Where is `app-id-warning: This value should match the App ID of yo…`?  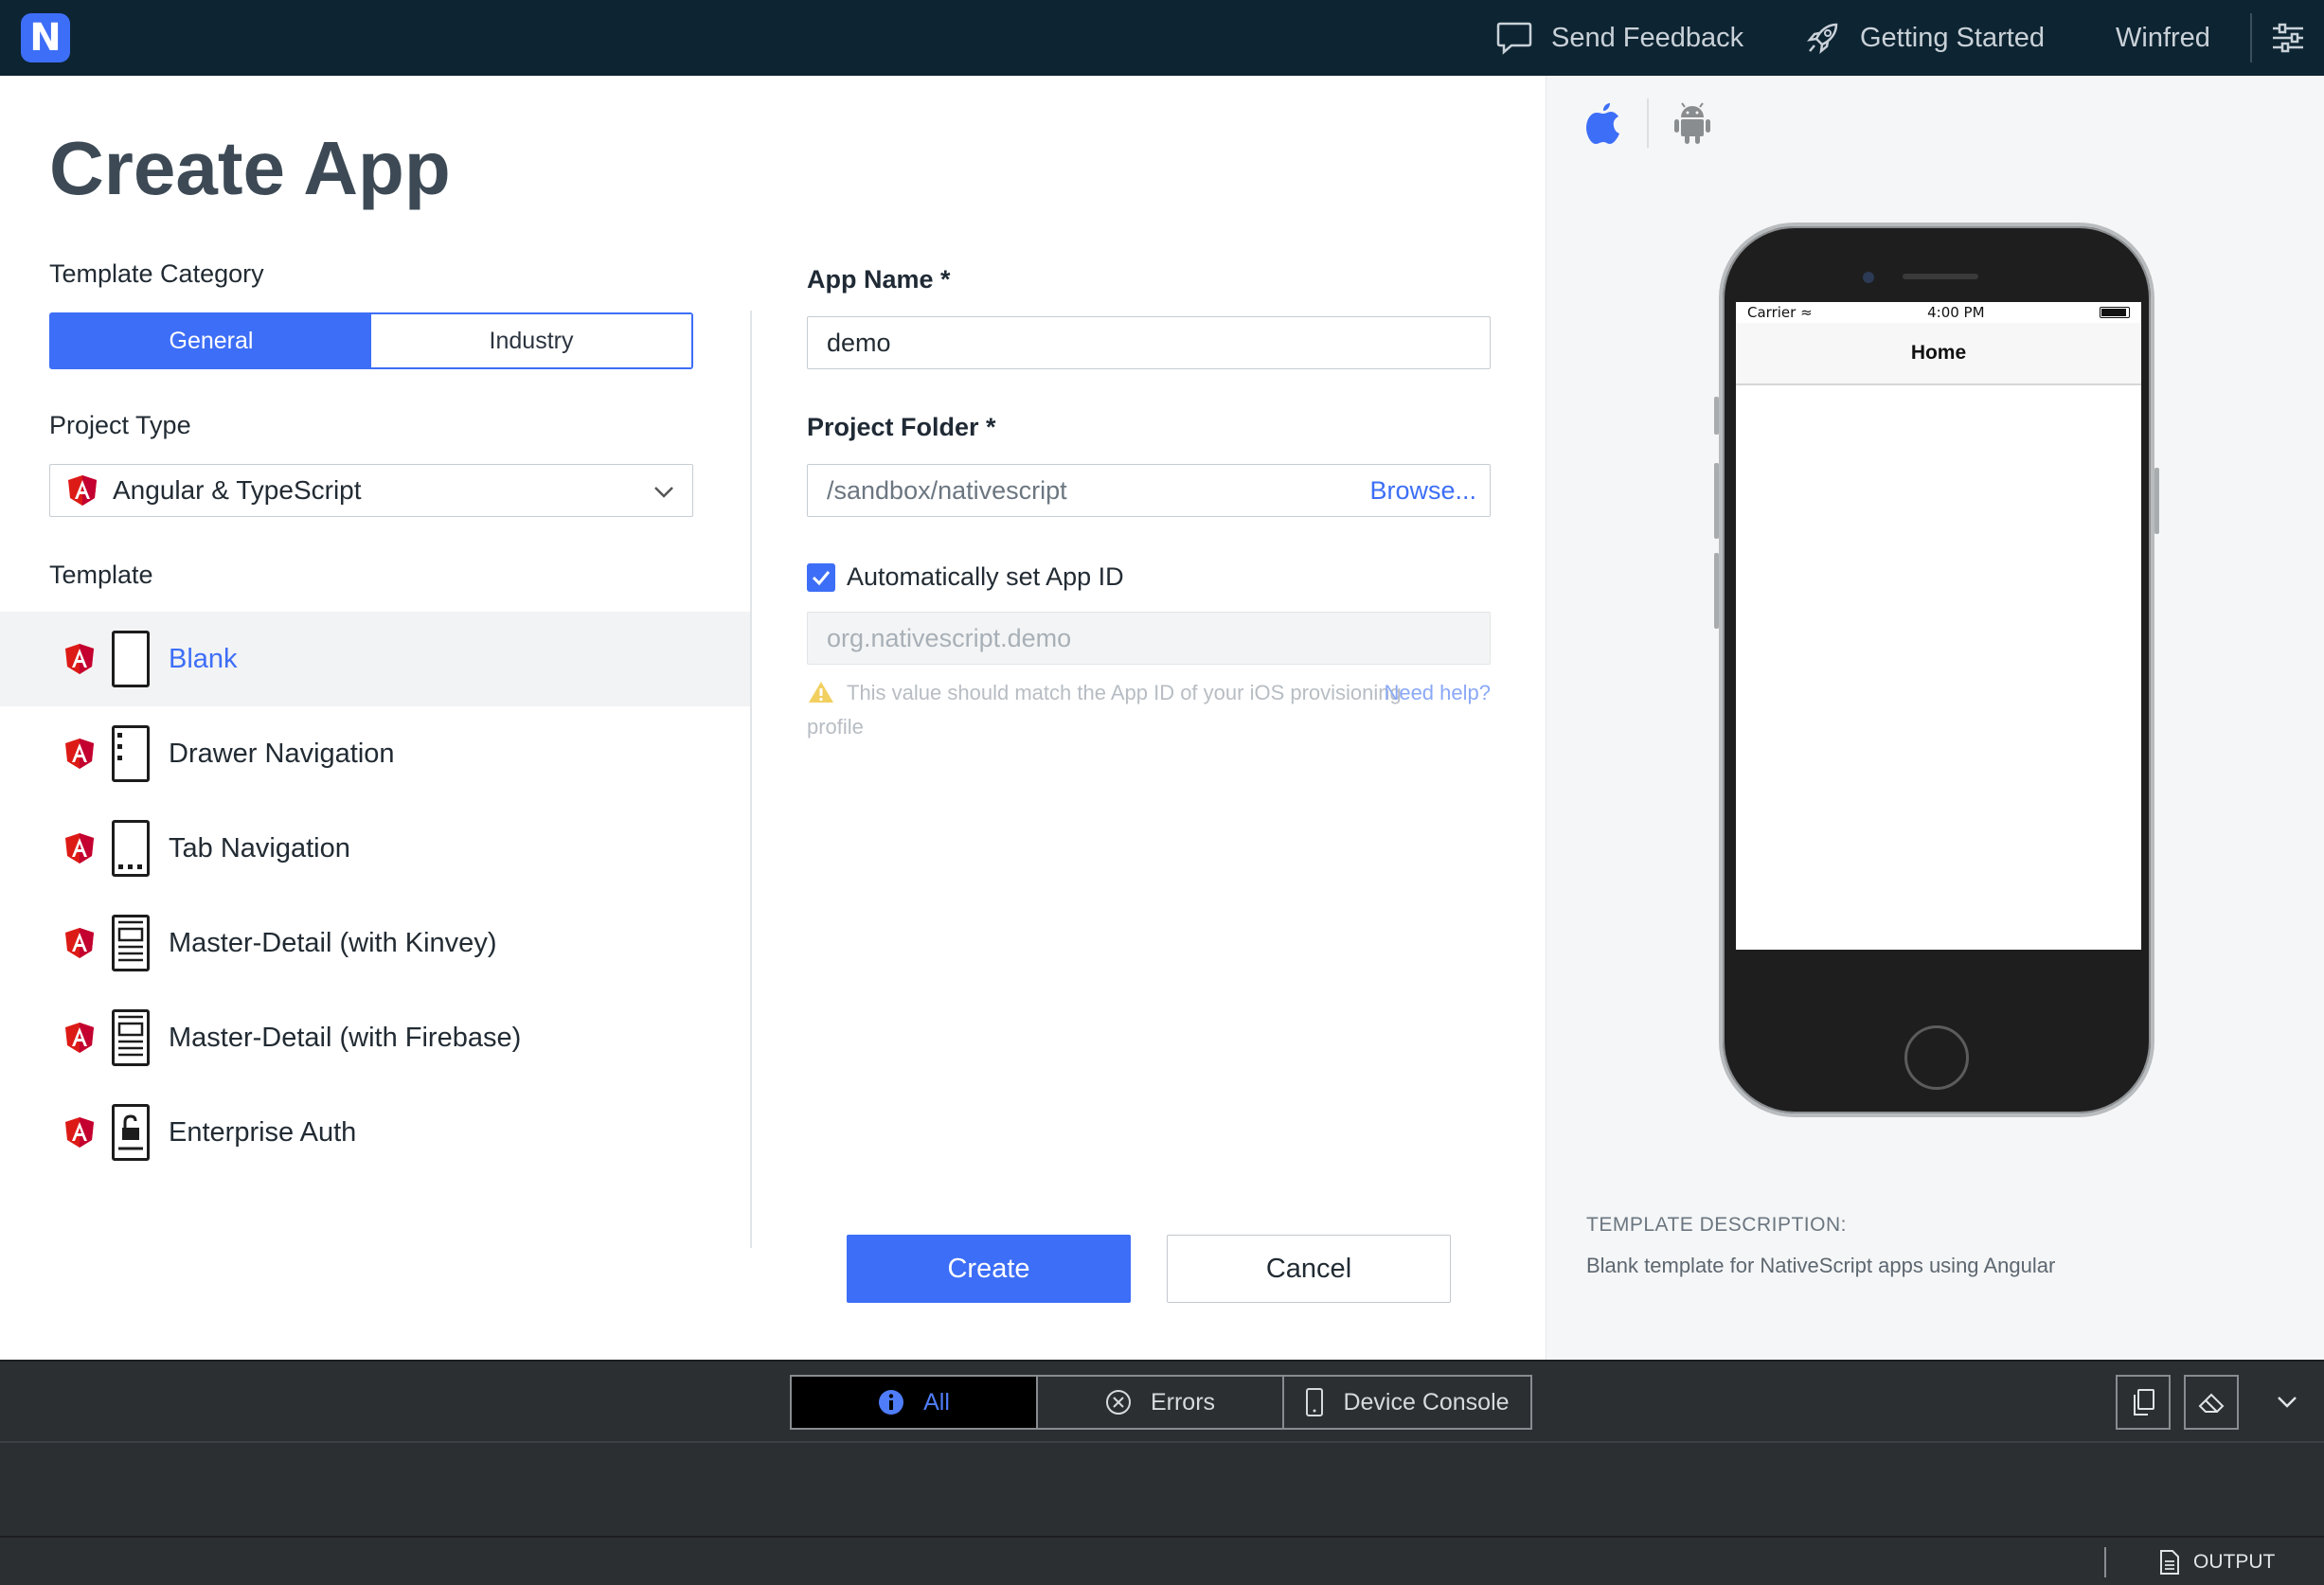 app-id-warning: This value should match the App ID of yo… is located at coordinates (1149, 710).